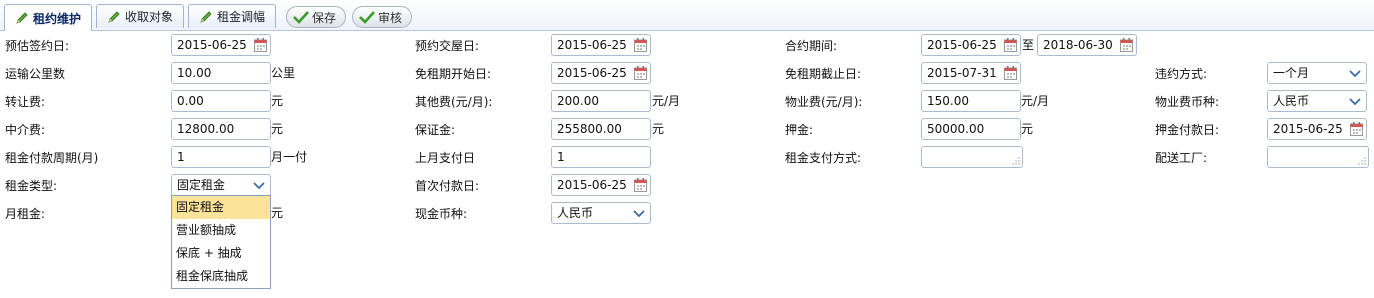 The image size is (1374, 298). I want to click on rent-type-select: 固定租金, so click(221, 185).